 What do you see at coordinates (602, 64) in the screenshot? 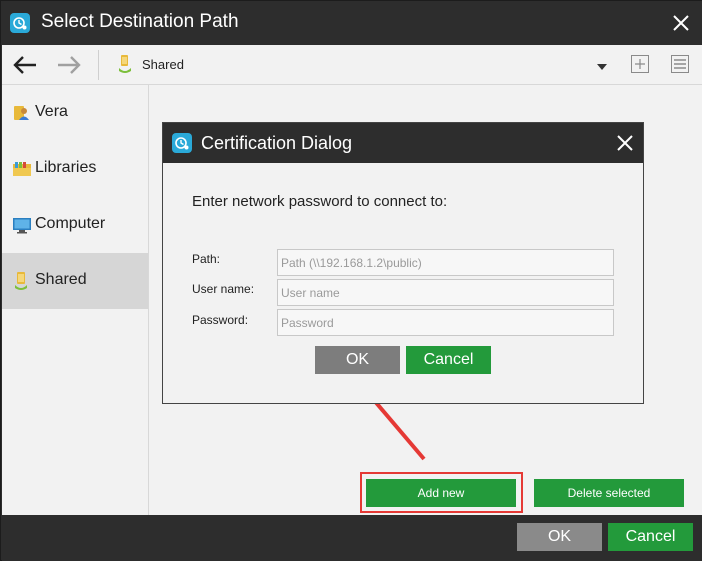
I see `chevron-down-icon` at bounding box center [602, 64].